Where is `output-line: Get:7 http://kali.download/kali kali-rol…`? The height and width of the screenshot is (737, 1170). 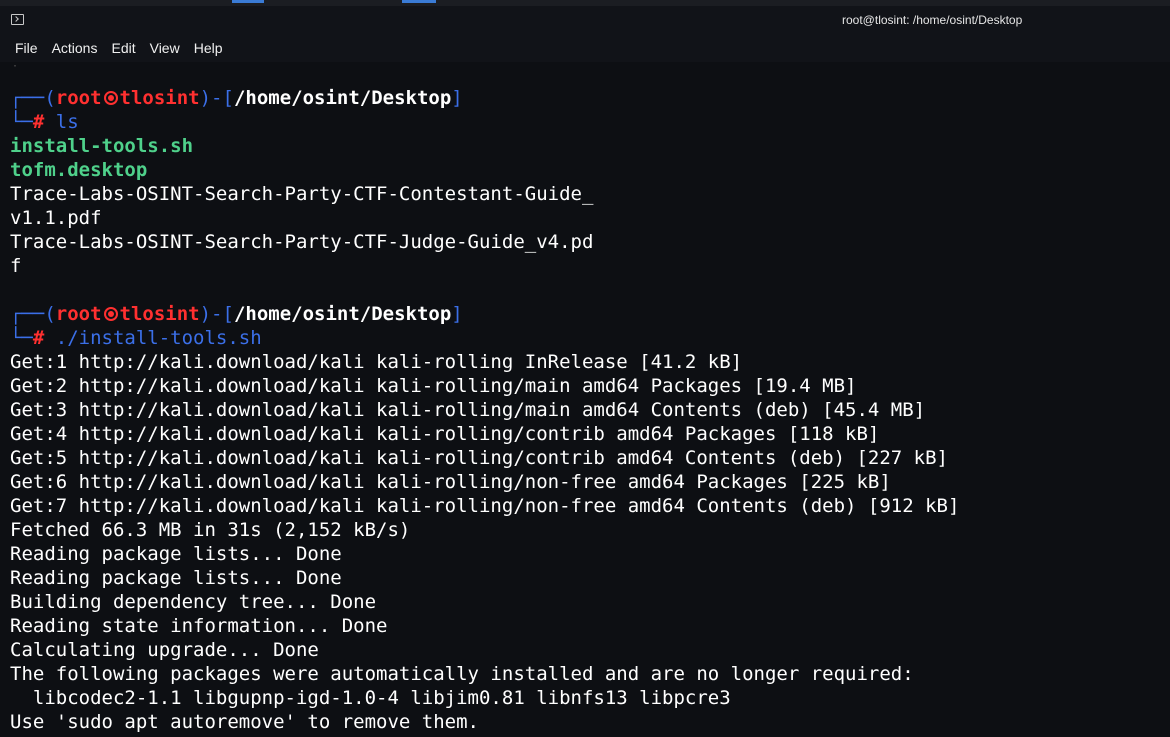 output-line: Get:7 http://kali.download/kali kali-rol… is located at coordinates (485, 506).